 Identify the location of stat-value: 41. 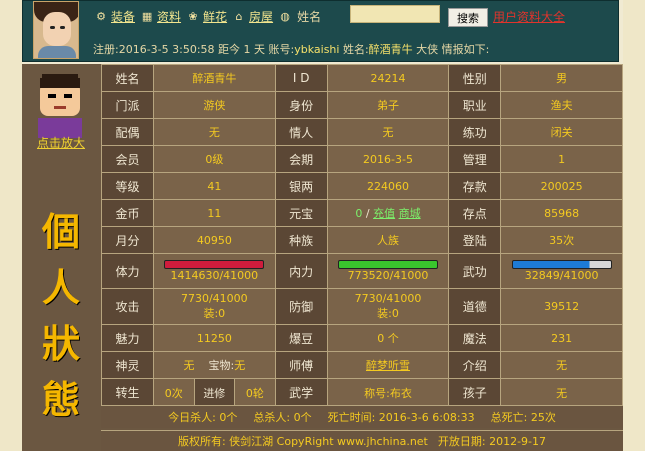
(214, 186).